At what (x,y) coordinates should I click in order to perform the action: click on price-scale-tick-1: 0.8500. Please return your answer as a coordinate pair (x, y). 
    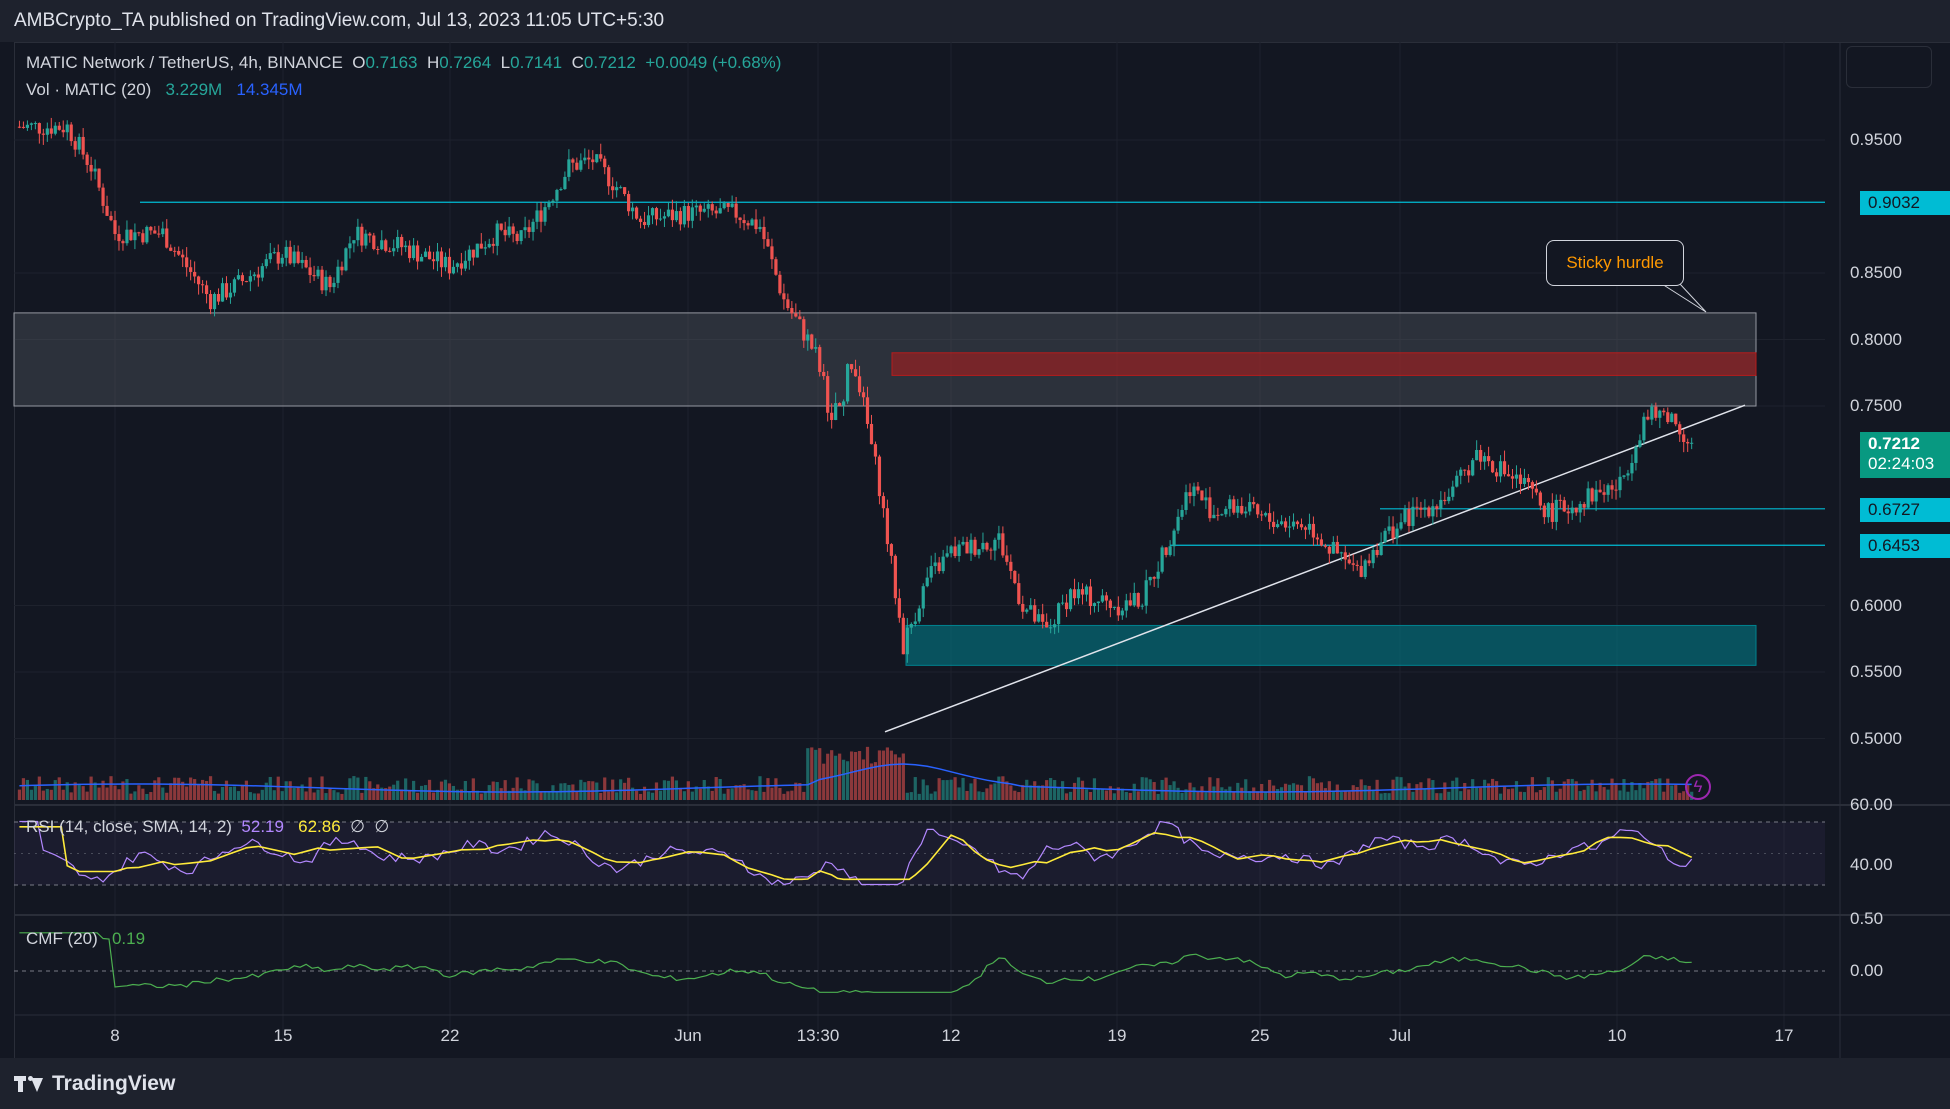
    Looking at the image, I should click on (1876, 272).